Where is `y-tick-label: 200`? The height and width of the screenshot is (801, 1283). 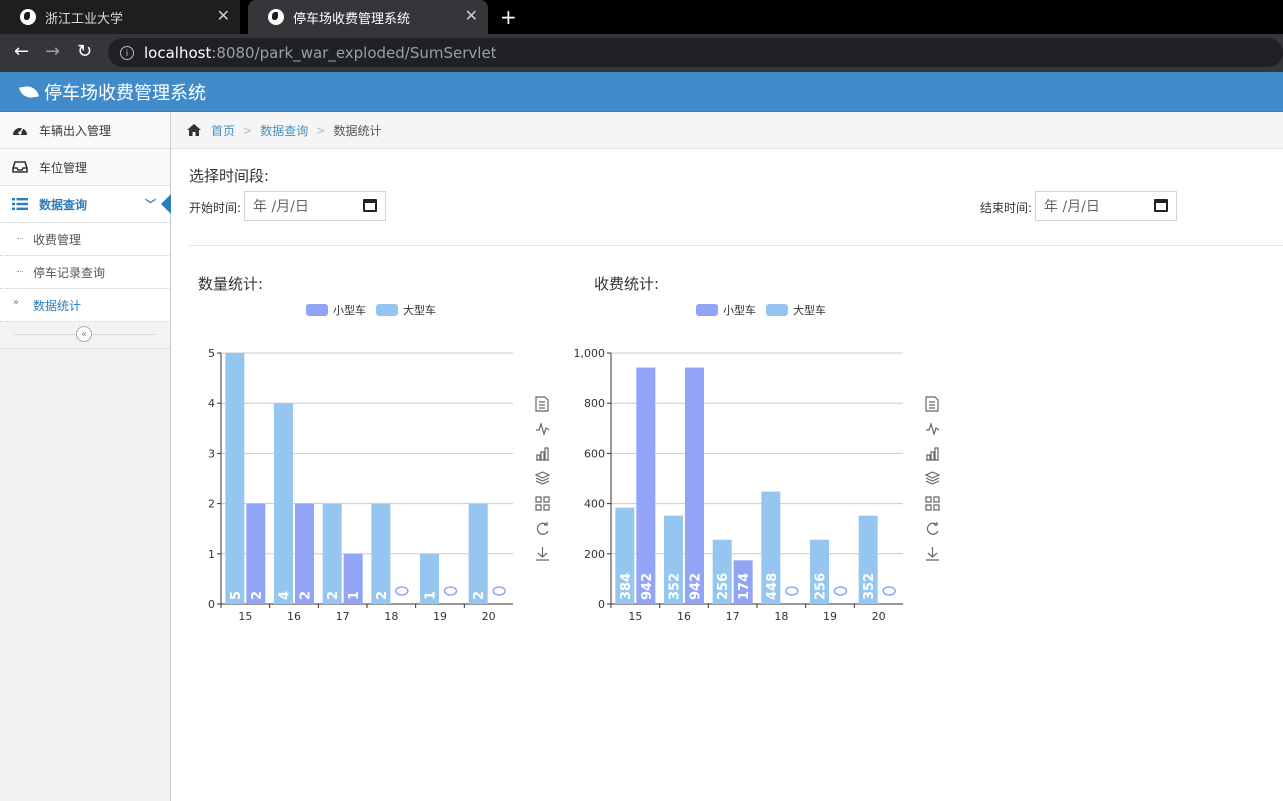
y-tick-label: 200 is located at coordinates (594, 554).